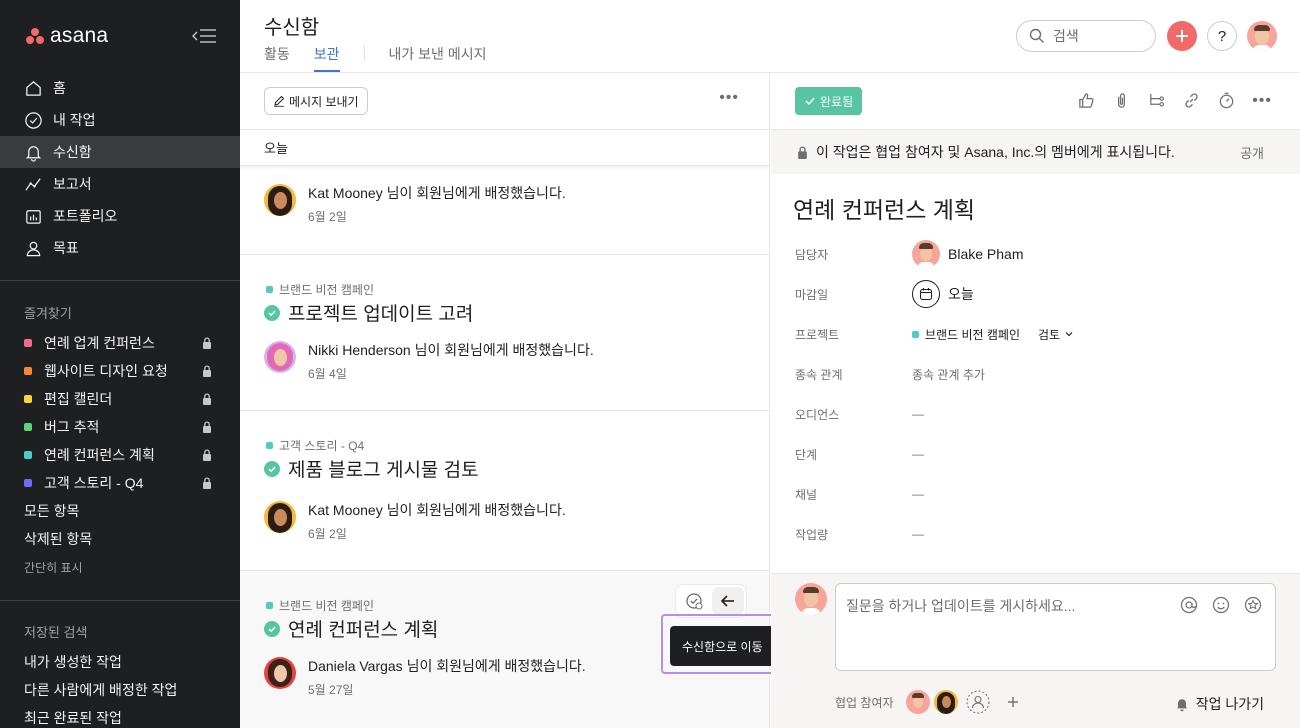  I want to click on favorite-item: 연례 컨퍼런스 계획, so click(120, 455).